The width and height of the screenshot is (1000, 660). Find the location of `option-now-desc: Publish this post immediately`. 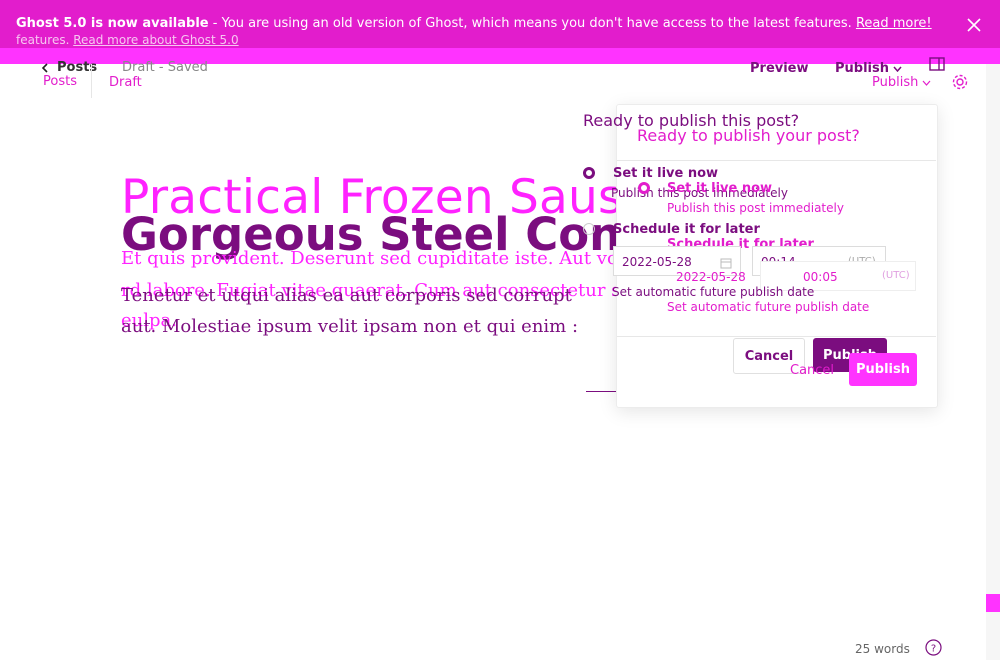

option-now-desc: Publish this post immediately is located at coordinates (755, 208).